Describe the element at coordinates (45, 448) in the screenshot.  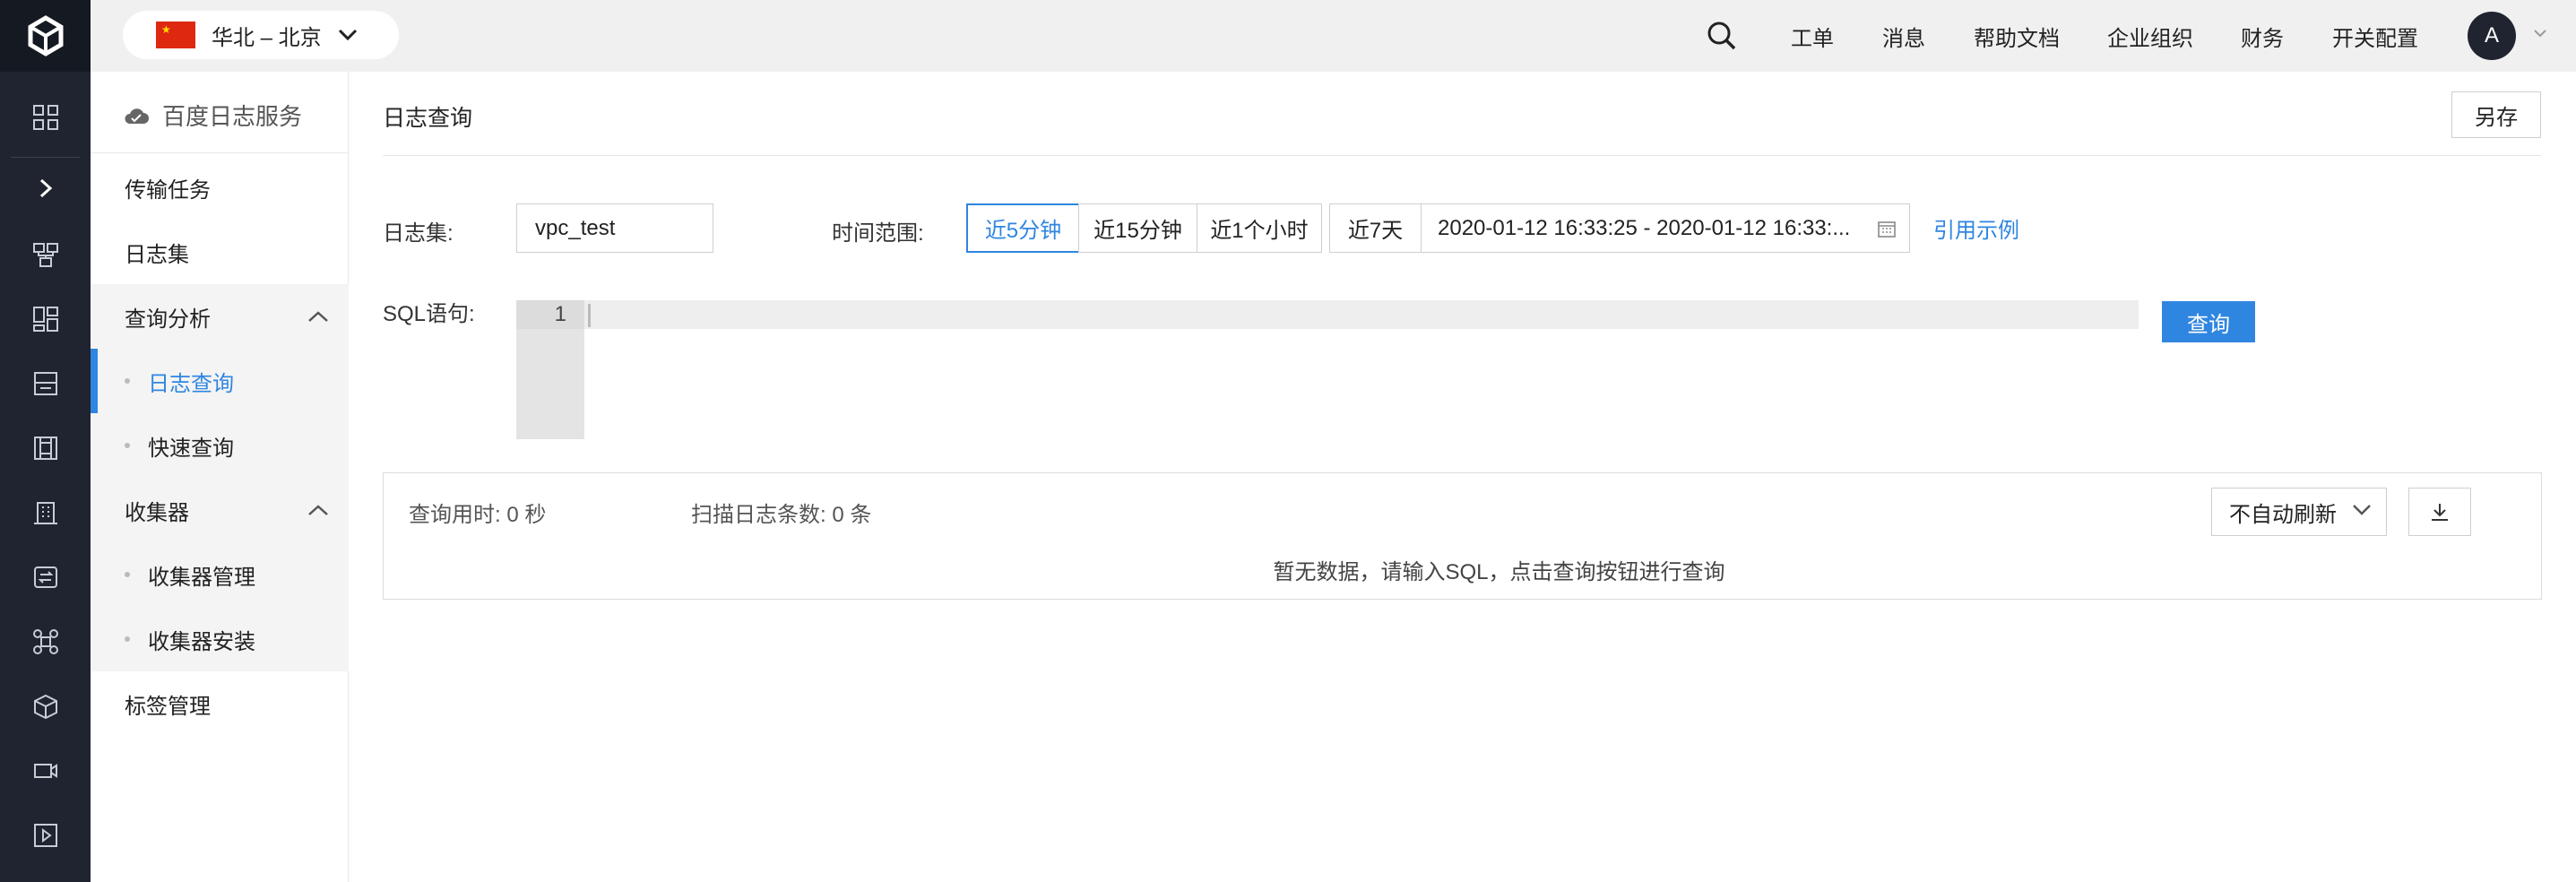
I see `server-icon` at that location.